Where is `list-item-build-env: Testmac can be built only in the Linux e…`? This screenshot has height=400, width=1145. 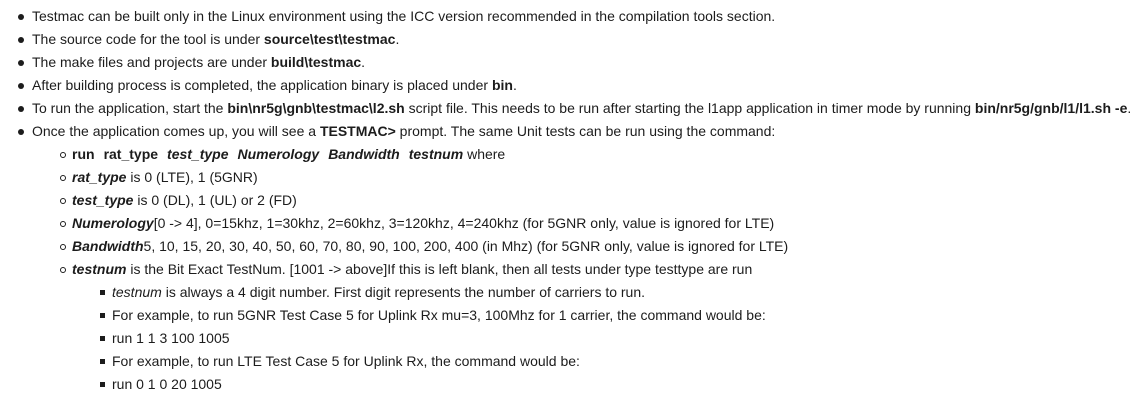
list-item-build-env: Testmac can be built only in the Linux e… is located at coordinates (397, 16).